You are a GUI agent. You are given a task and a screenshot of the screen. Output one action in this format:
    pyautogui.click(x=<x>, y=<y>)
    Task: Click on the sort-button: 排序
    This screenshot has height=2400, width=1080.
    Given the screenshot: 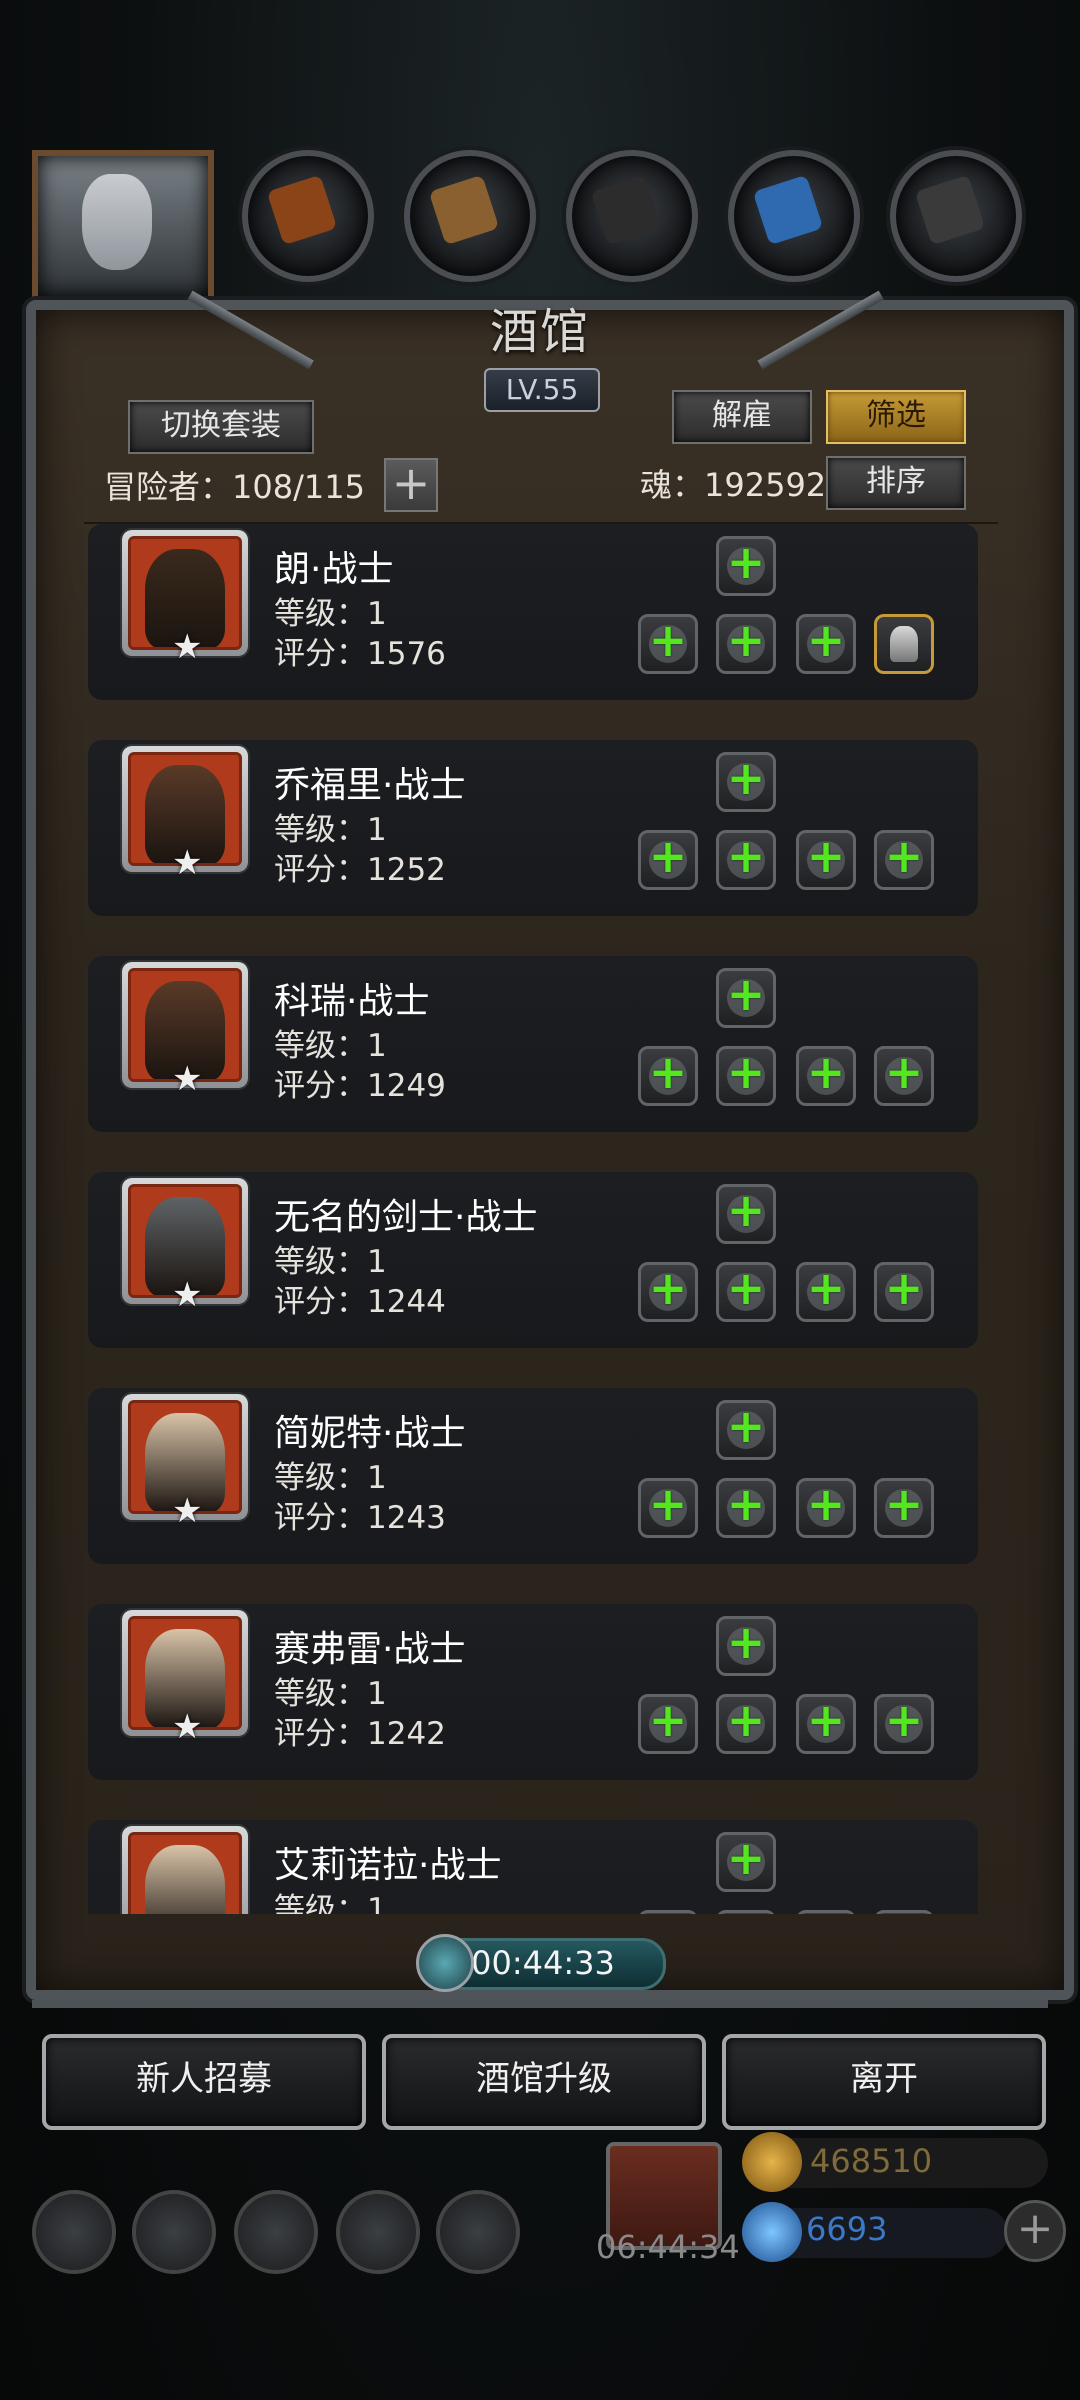 What is the action you would take?
    pyautogui.click(x=896, y=483)
    